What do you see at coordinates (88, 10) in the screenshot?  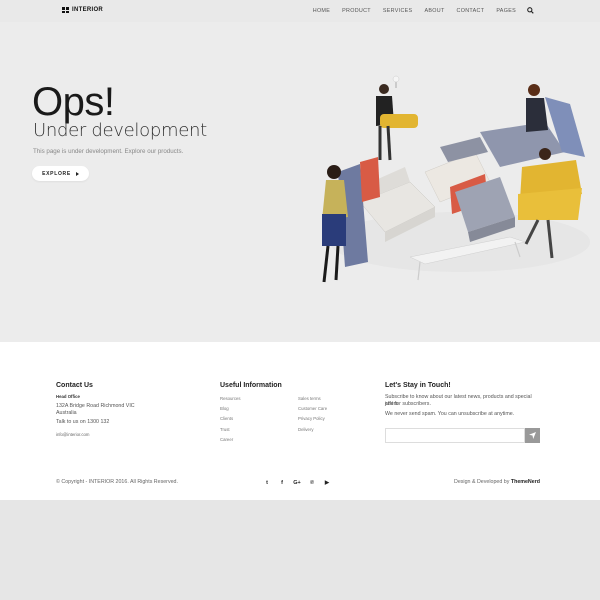 I see `logo-text: INTERIOR` at bounding box center [88, 10].